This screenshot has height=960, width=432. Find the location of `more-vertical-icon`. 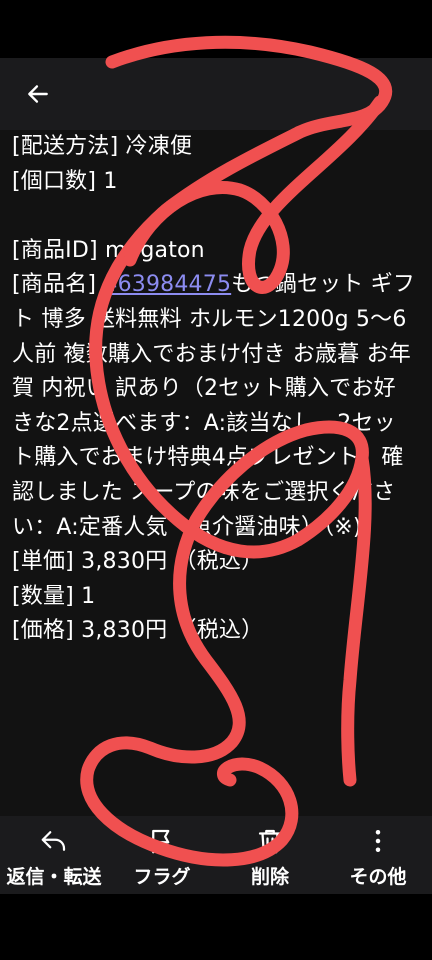

more-vertical-icon is located at coordinates (378, 841).